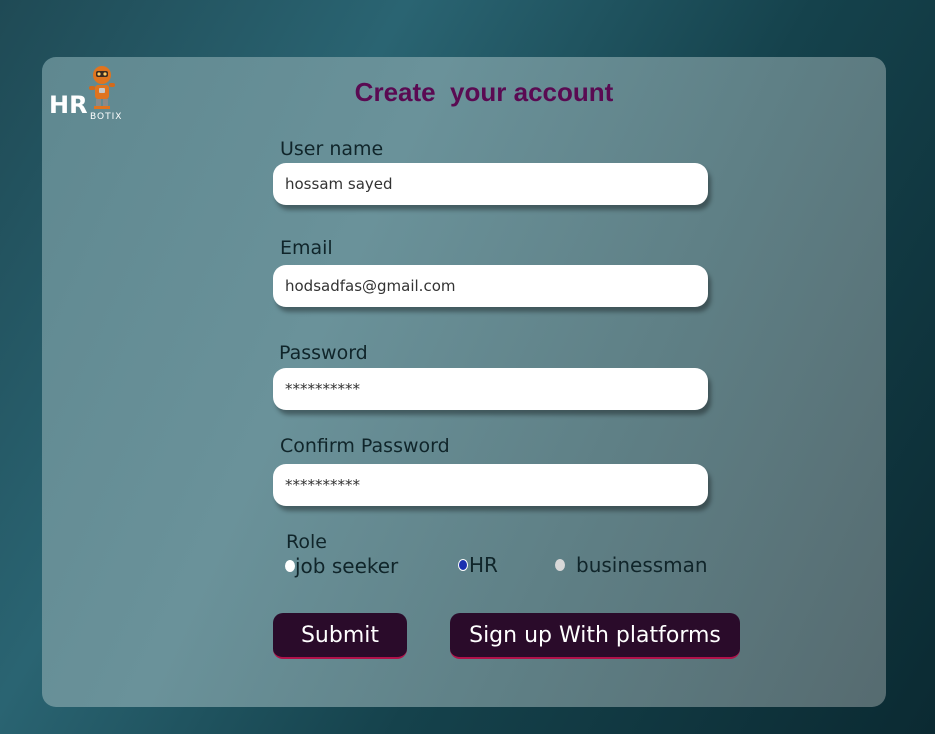 Image resolution: width=935 pixels, height=734 pixels. Describe the element at coordinates (490, 389) in the screenshot. I see `password-field: **********` at that location.